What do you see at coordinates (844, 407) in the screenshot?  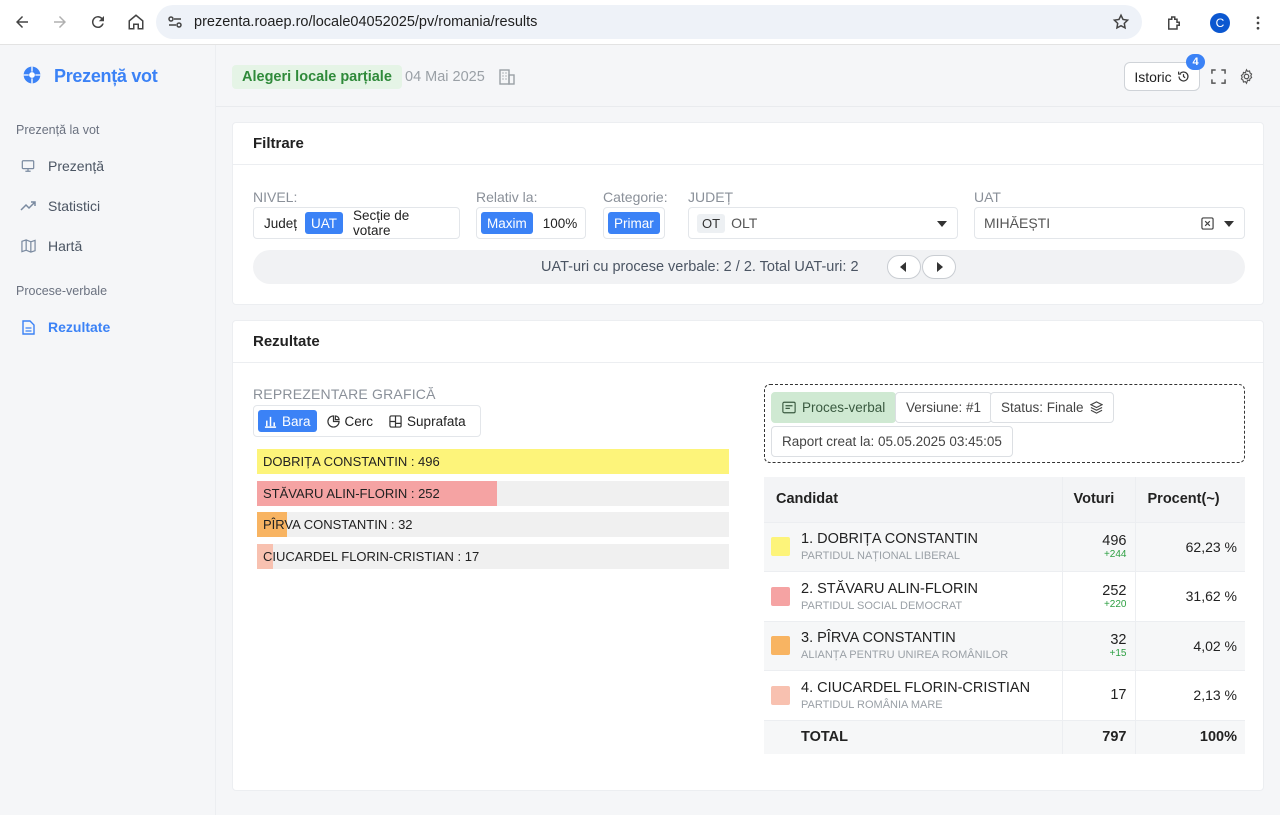 I see `proces-verbal-label: Proces-verbal` at bounding box center [844, 407].